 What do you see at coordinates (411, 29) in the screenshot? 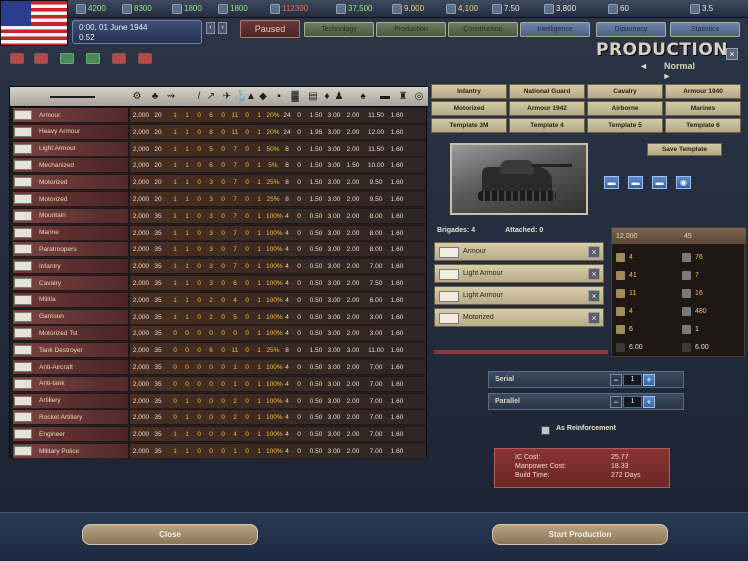
I see `tab-production: Production` at bounding box center [411, 29].